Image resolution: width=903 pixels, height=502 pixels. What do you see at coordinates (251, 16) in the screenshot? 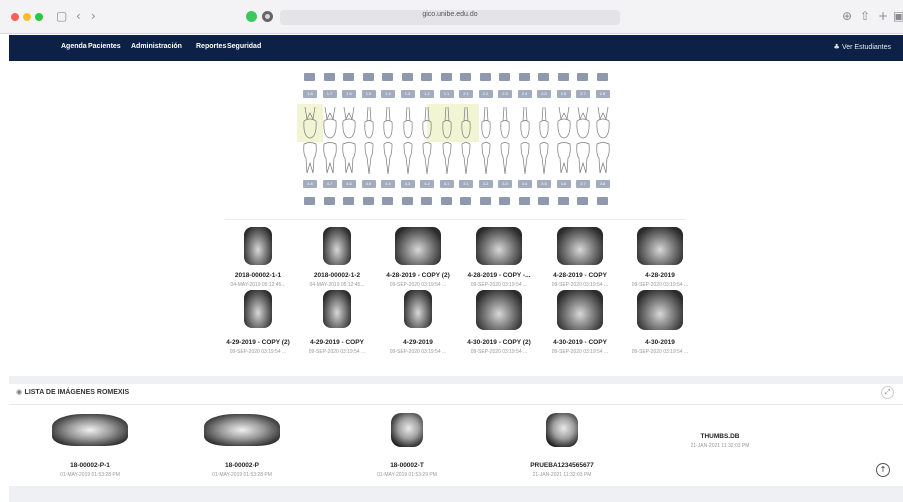
I see `extension-icon` at bounding box center [251, 16].